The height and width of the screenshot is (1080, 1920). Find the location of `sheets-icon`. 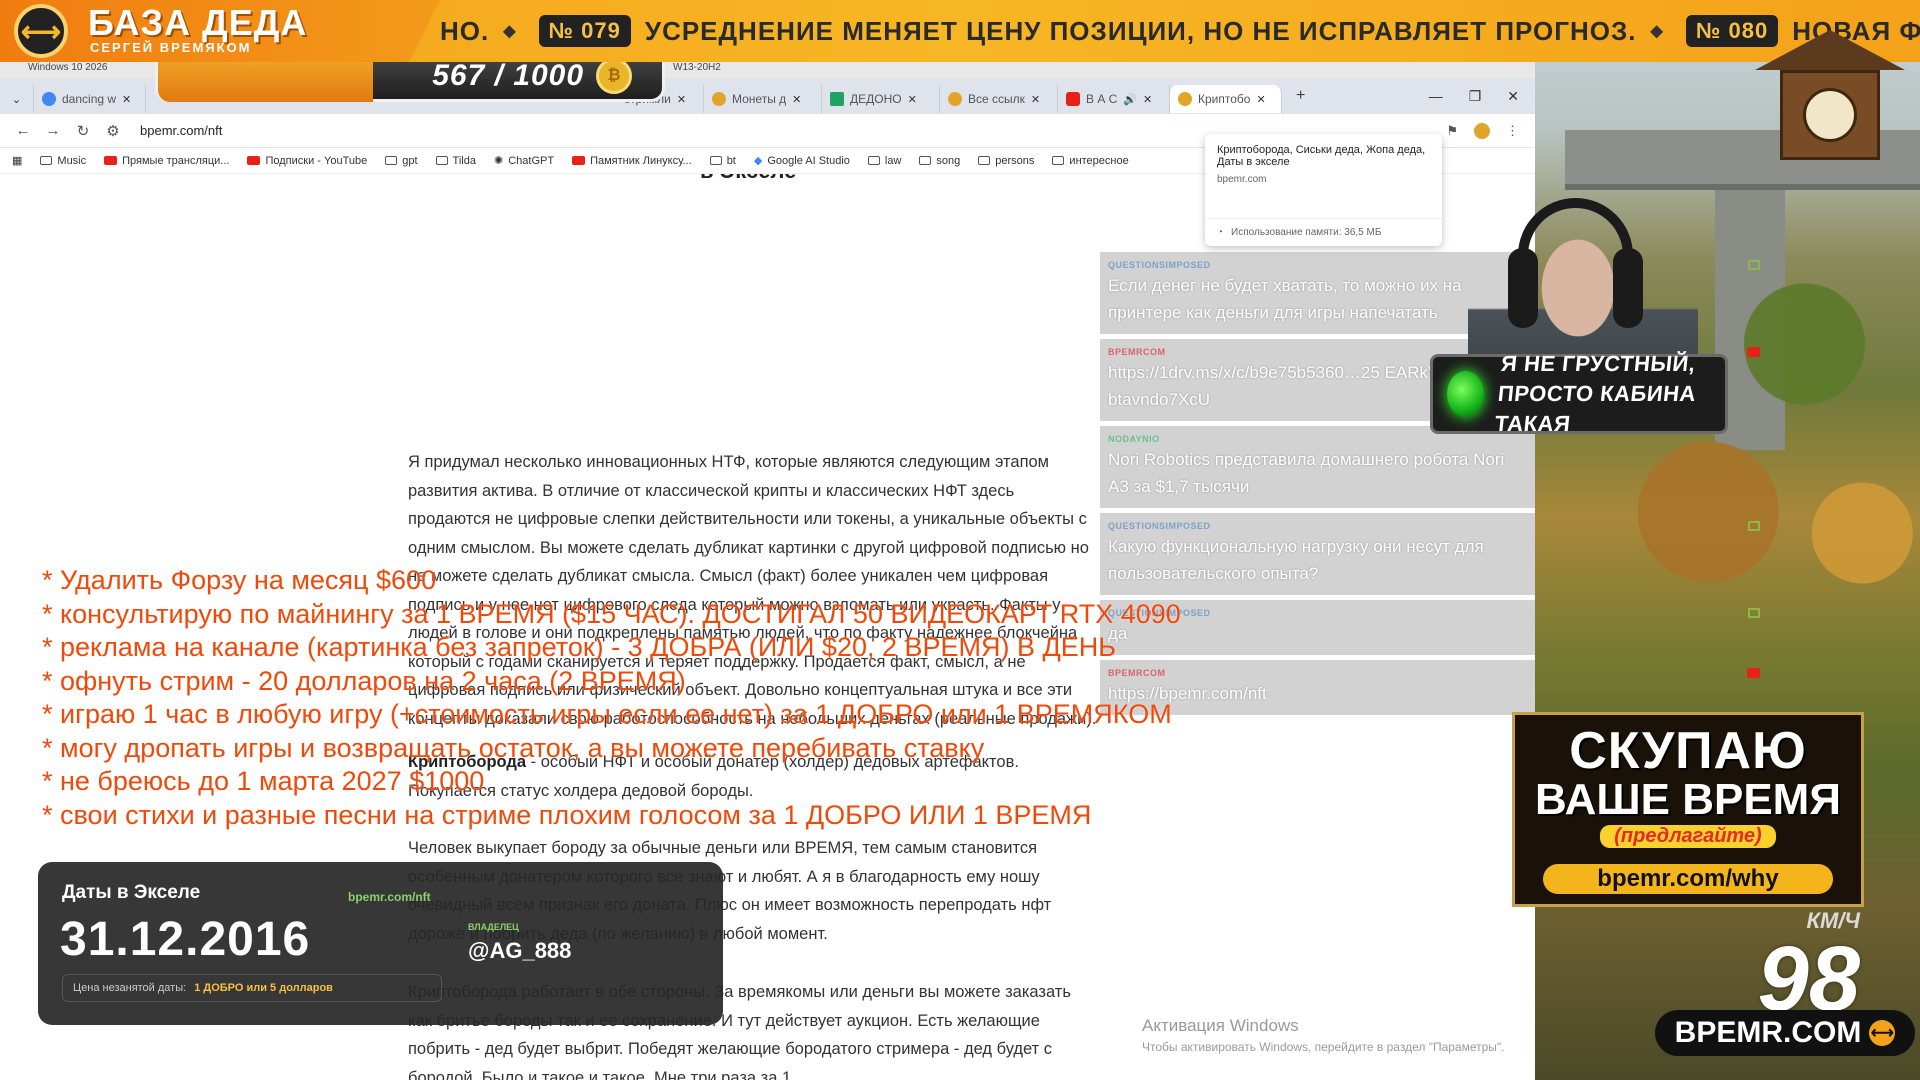

sheets-icon is located at coordinates (837, 99).